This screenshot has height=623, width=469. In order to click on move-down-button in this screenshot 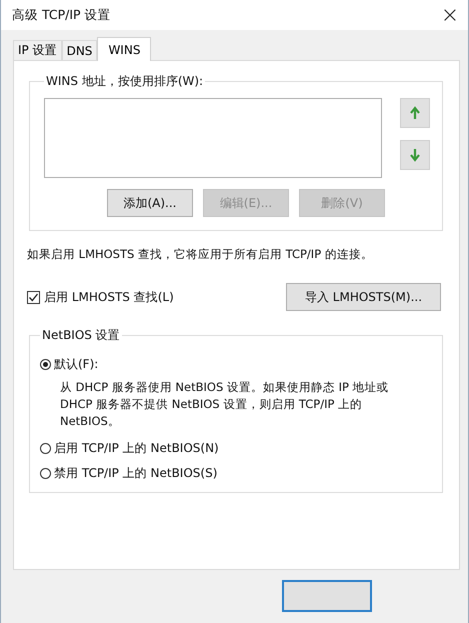, I will do `click(415, 155)`.